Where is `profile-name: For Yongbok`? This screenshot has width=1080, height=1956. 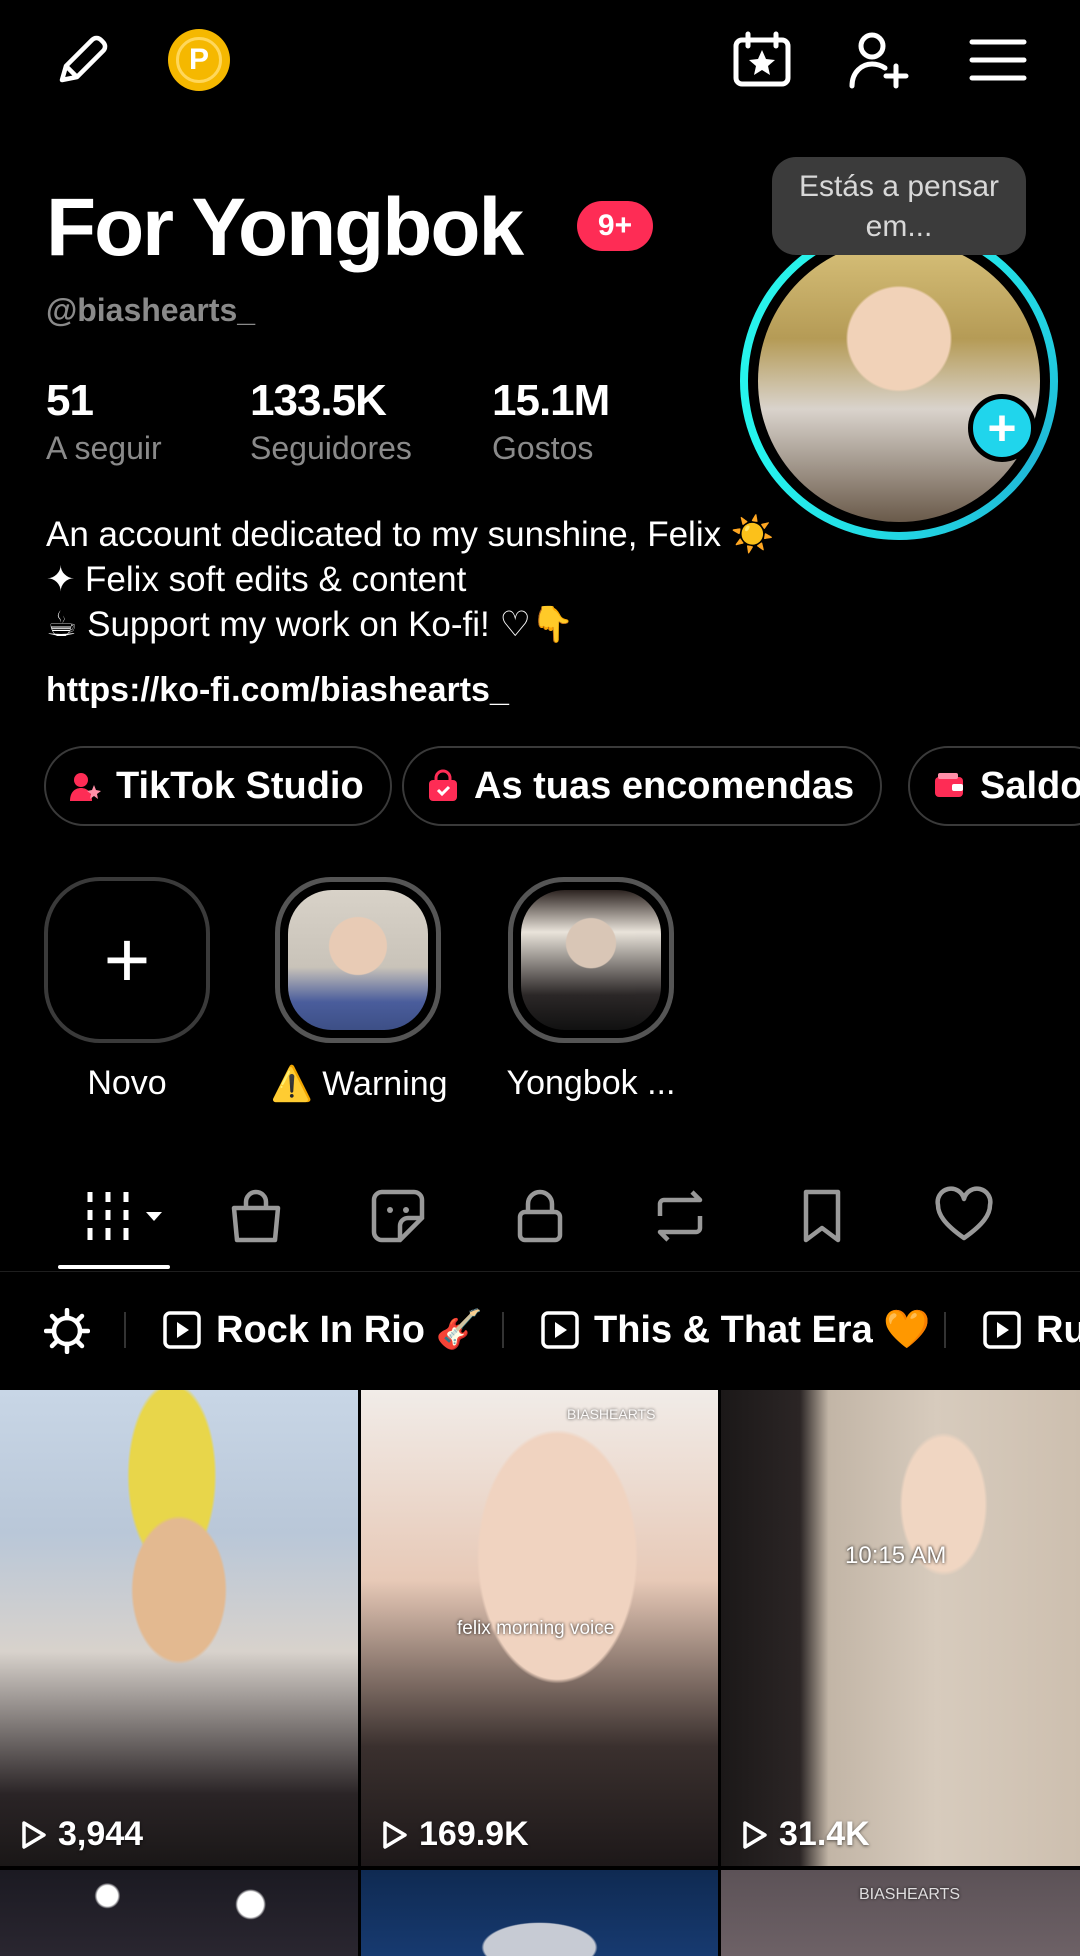
profile-name: For Yongbok is located at coordinates (285, 227).